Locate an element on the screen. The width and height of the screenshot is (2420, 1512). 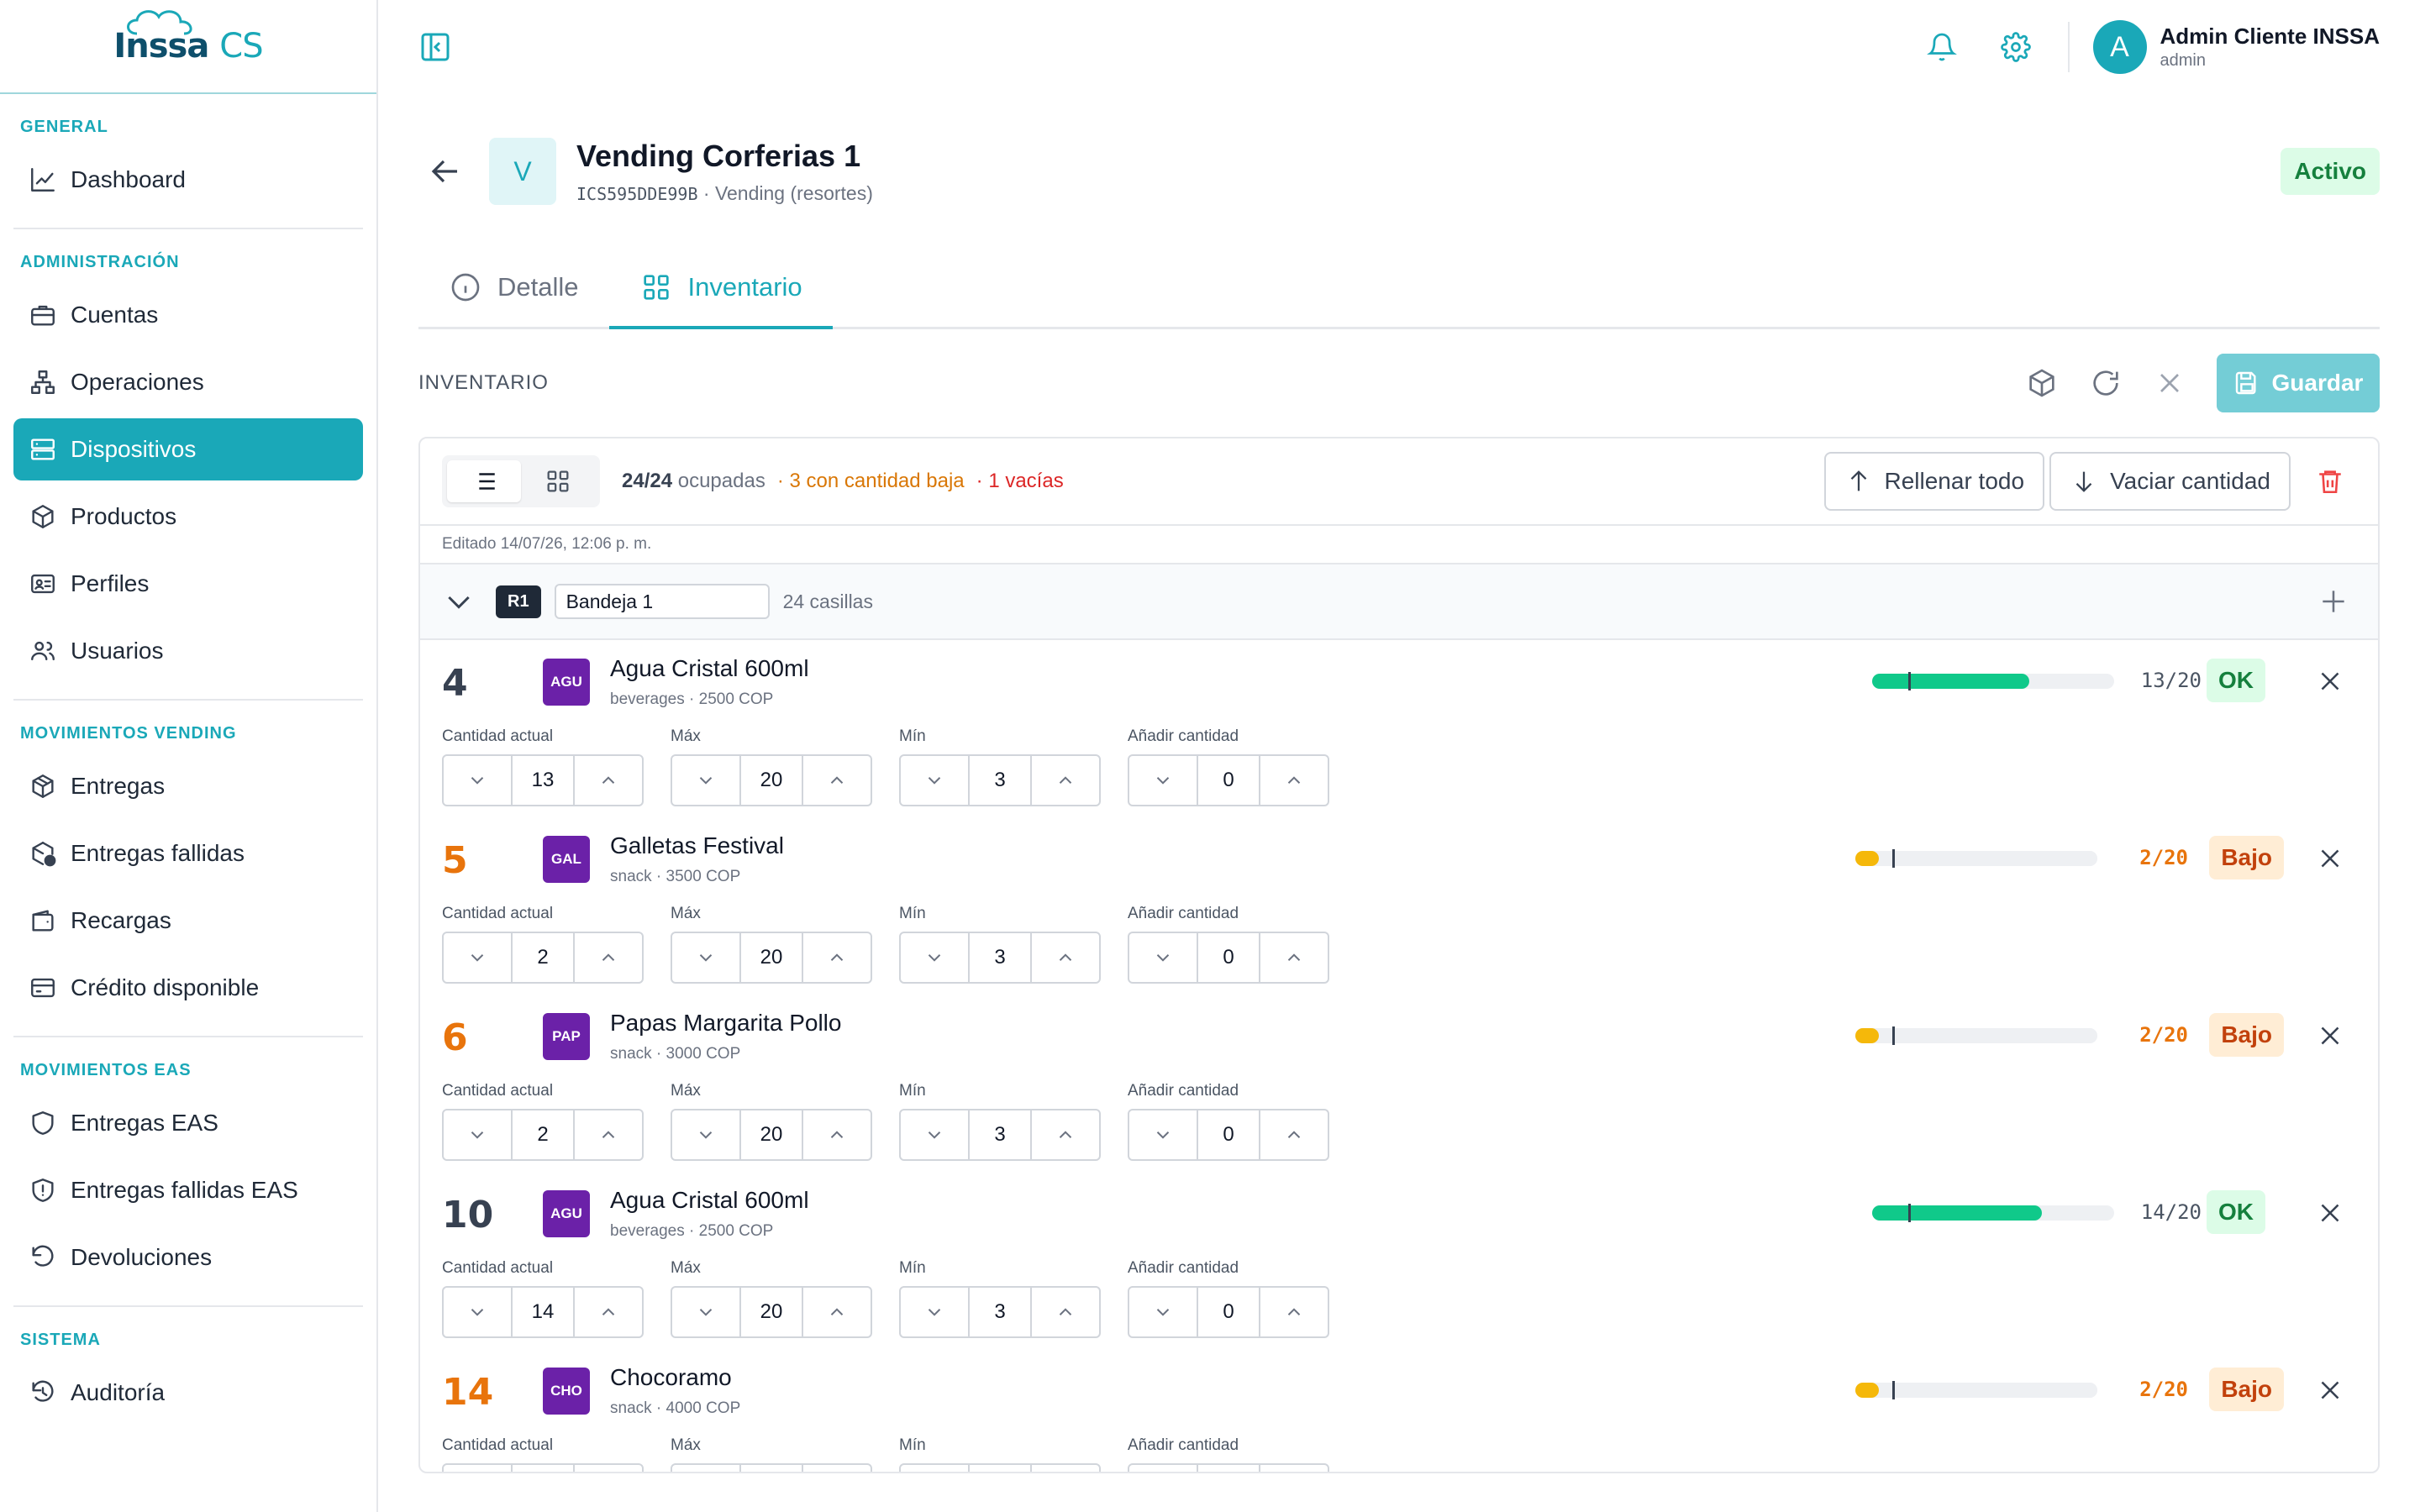
tab-detalle: Detalle is located at coordinates (513, 289).